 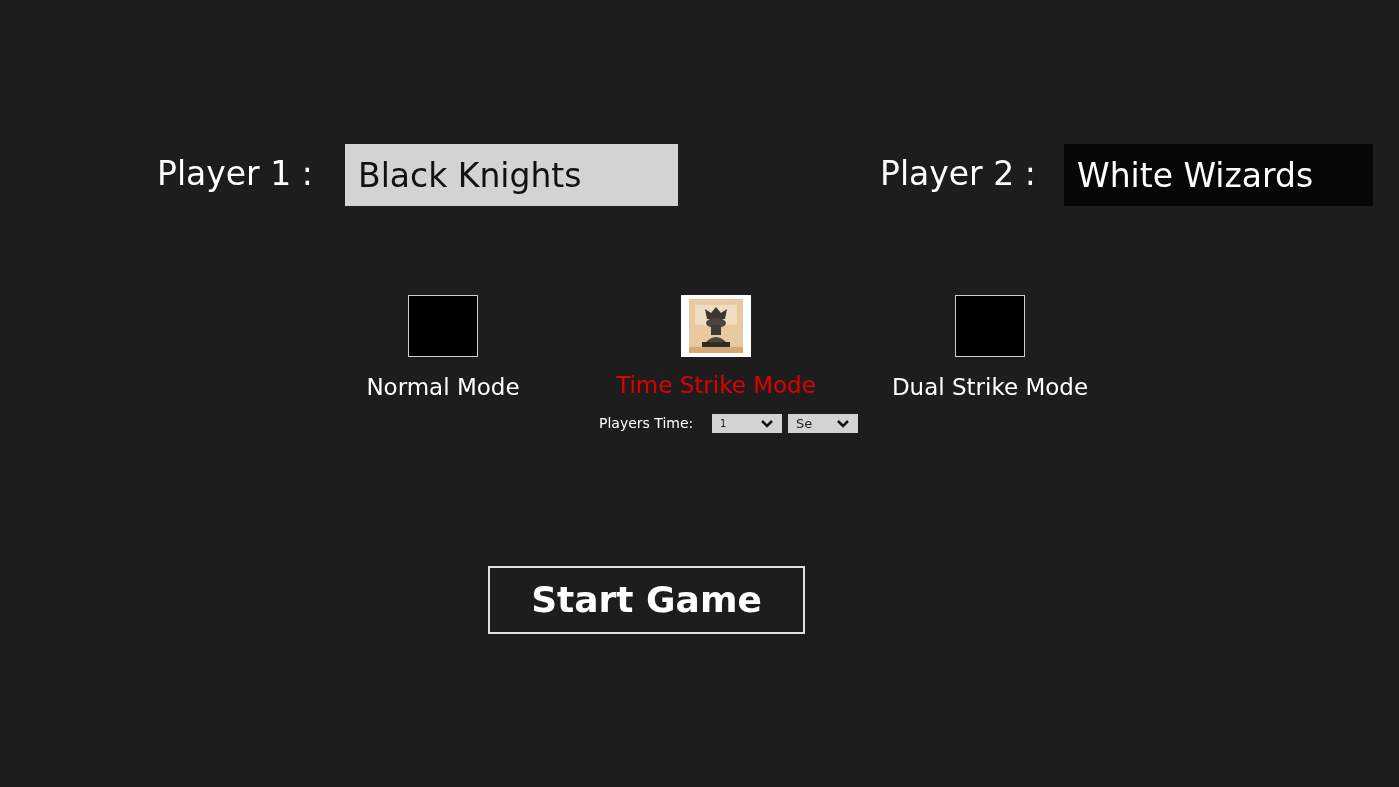 I want to click on player-label: Player 1 :, so click(x=235, y=174).